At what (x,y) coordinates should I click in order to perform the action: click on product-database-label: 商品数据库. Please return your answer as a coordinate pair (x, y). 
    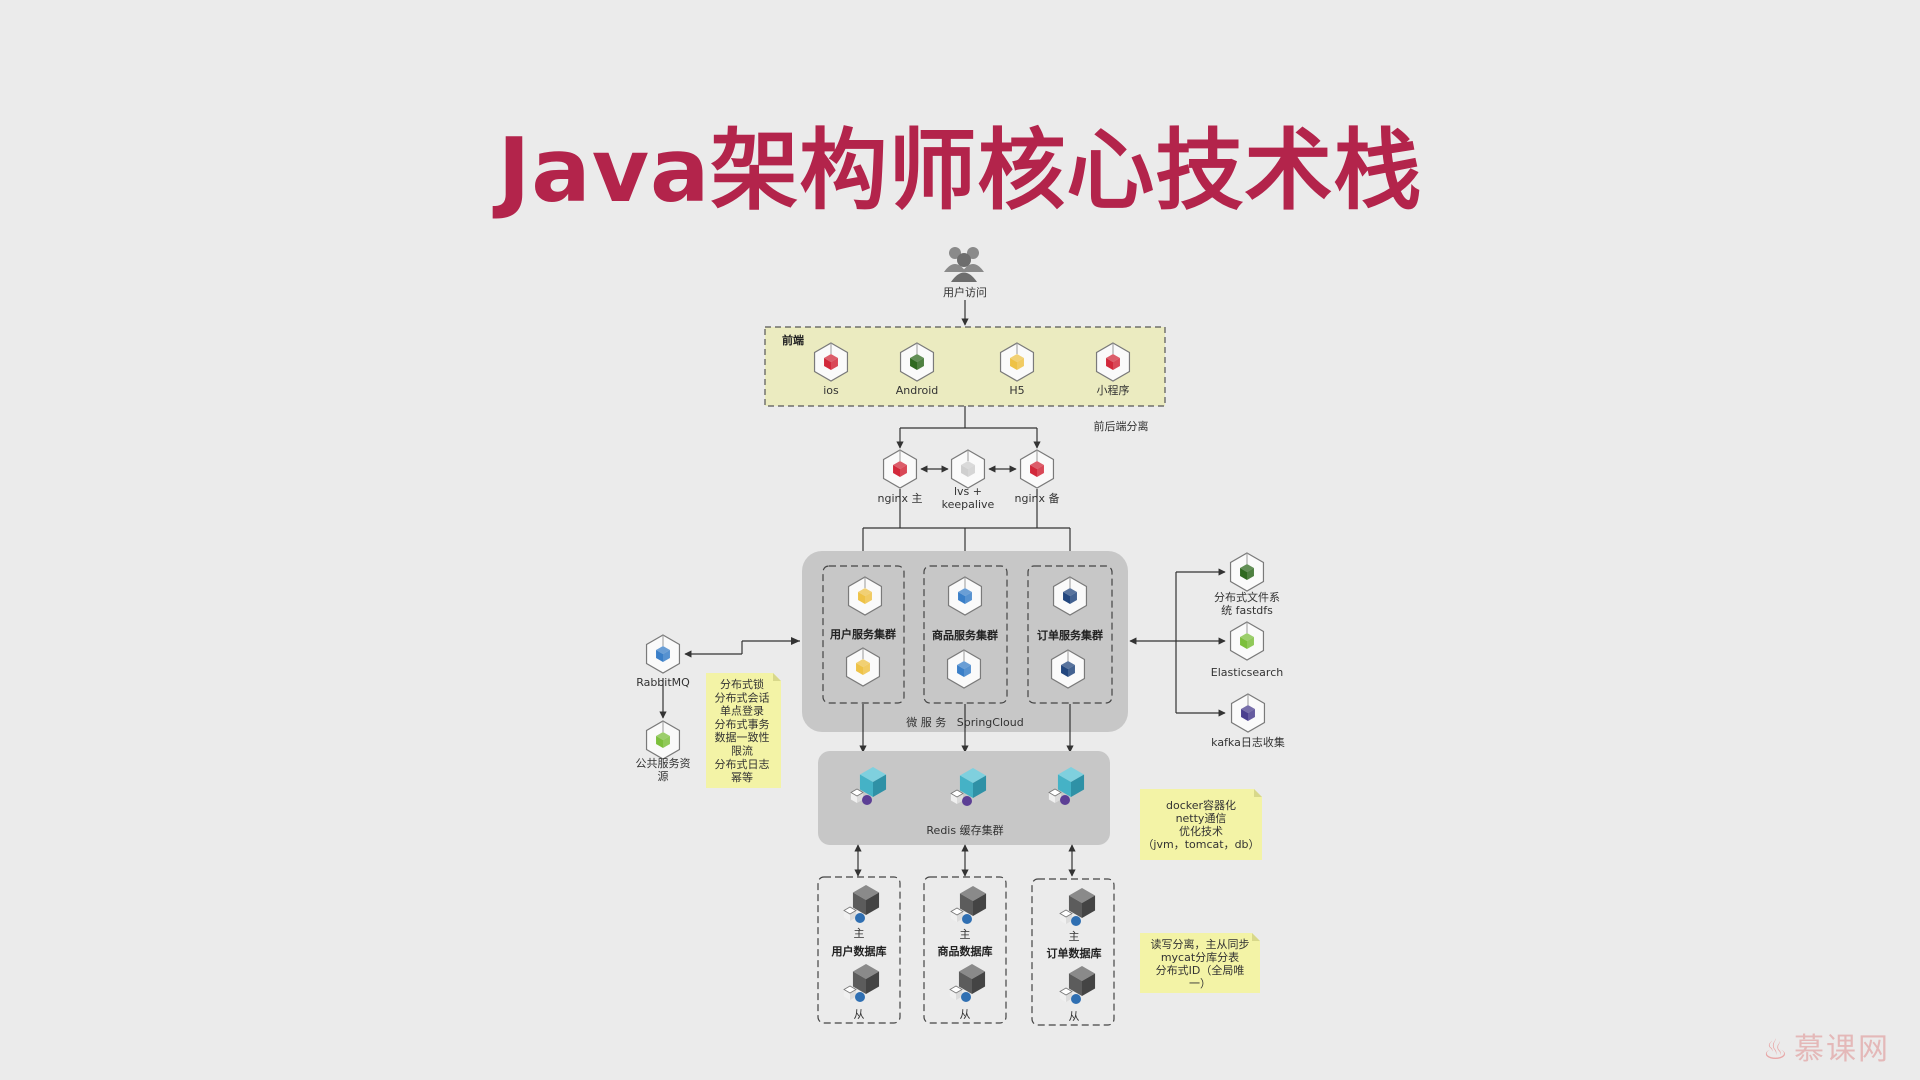
    Looking at the image, I should click on (965, 951).